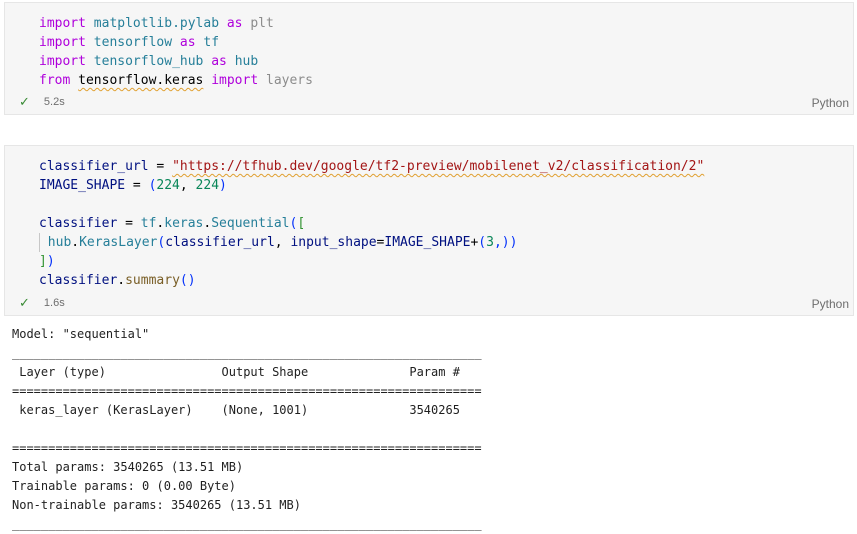  Describe the element at coordinates (43, 261) in the screenshot. I see `code-token: ]` at that location.